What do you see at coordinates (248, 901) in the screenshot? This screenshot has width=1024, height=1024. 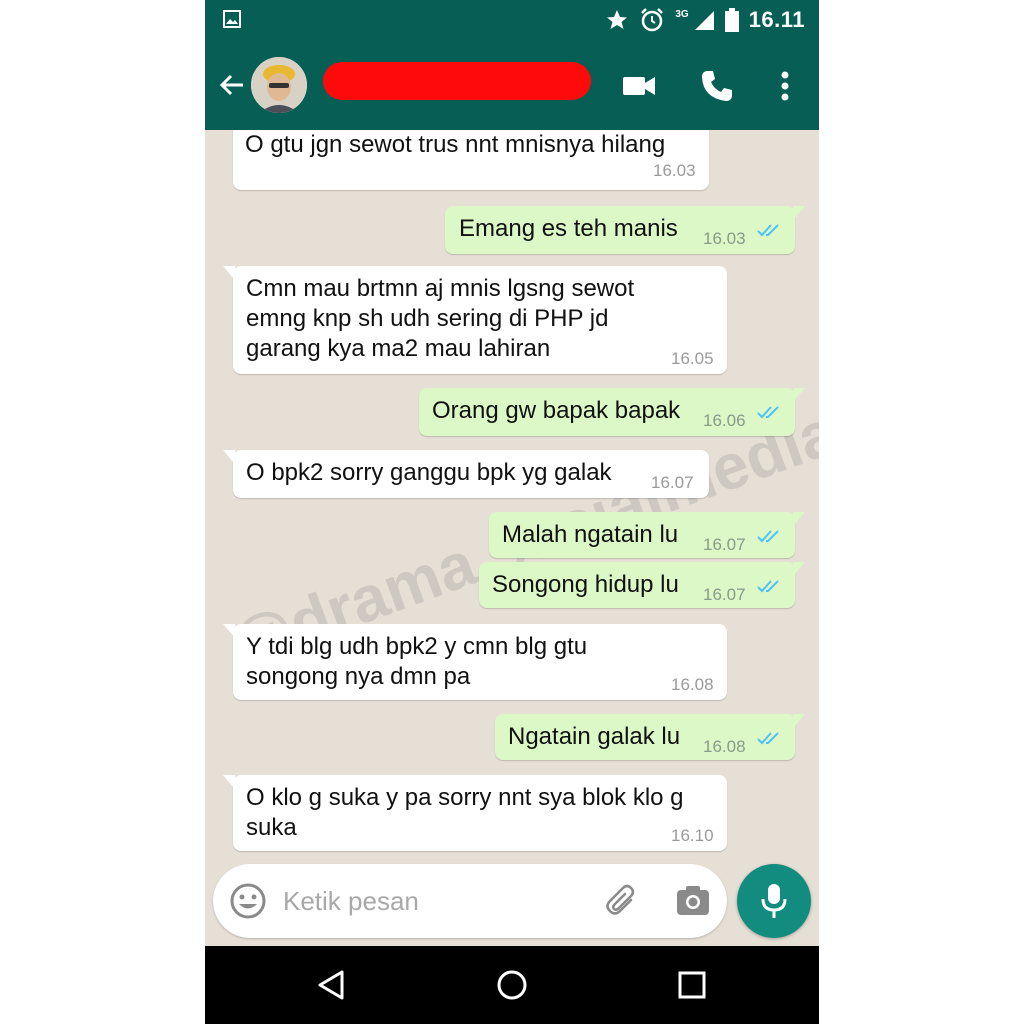 I see `emoji-icon` at bounding box center [248, 901].